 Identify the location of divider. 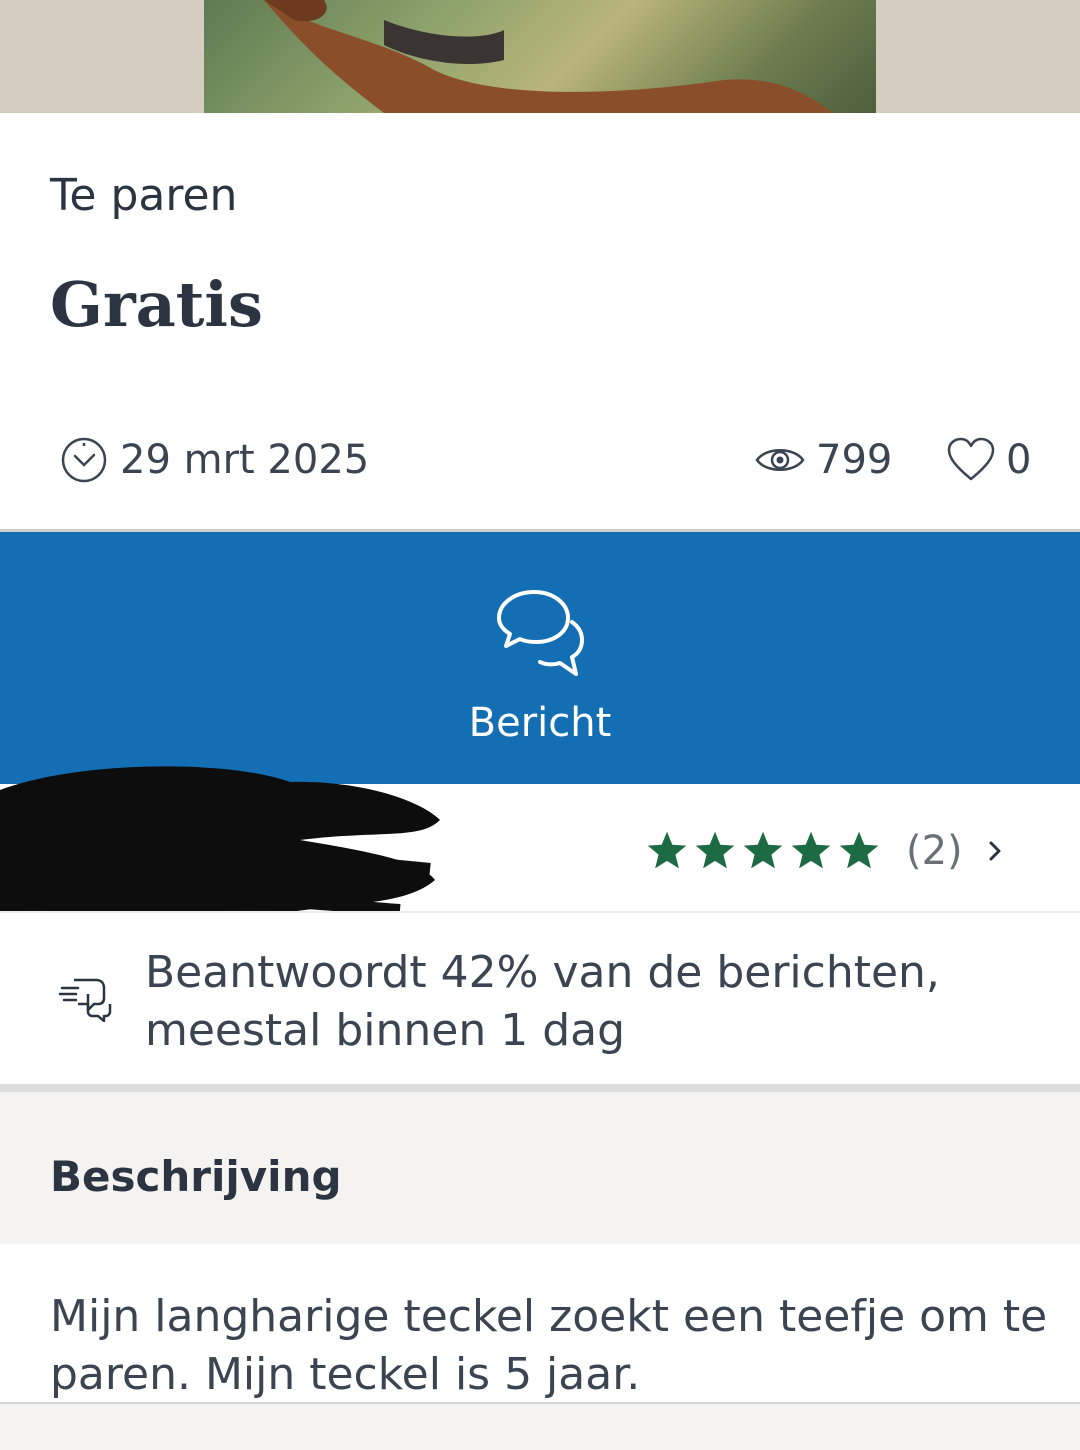
(540, 1088).